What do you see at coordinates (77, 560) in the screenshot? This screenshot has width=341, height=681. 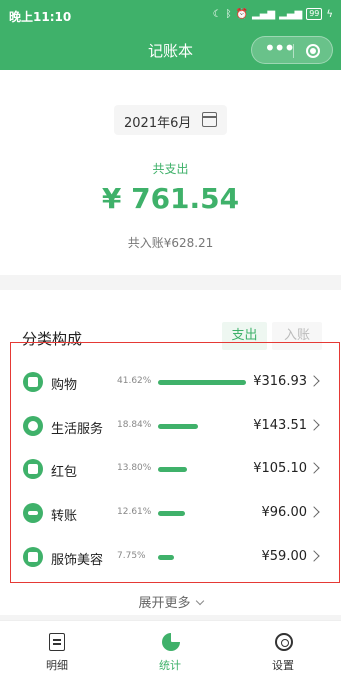 I see `category-name: 服饰美容` at bounding box center [77, 560].